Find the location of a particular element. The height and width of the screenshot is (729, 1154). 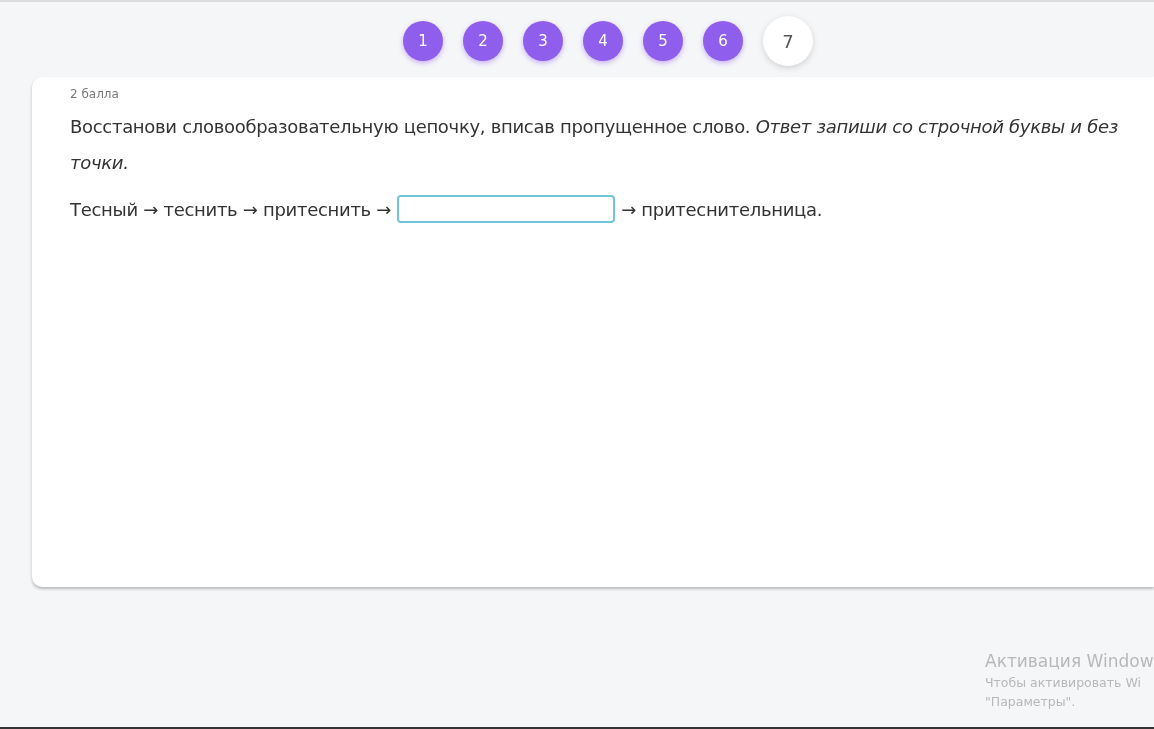

activation-text: Чтобы активировать Wi is located at coordinates (1063, 683).